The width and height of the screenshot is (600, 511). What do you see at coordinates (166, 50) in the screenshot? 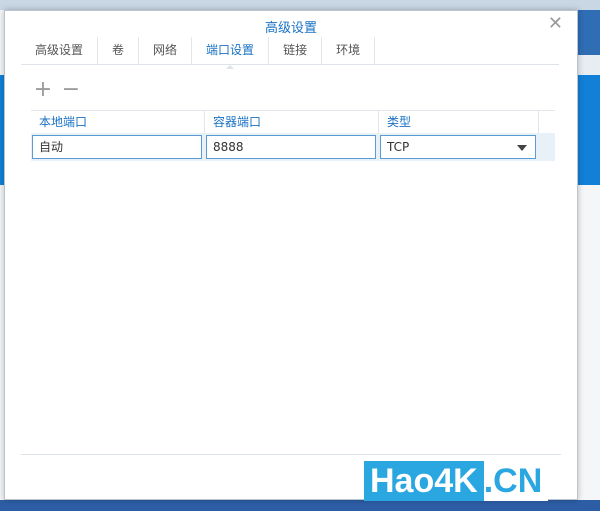
I see `tab-network: 网络` at bounding box center [166, 50].